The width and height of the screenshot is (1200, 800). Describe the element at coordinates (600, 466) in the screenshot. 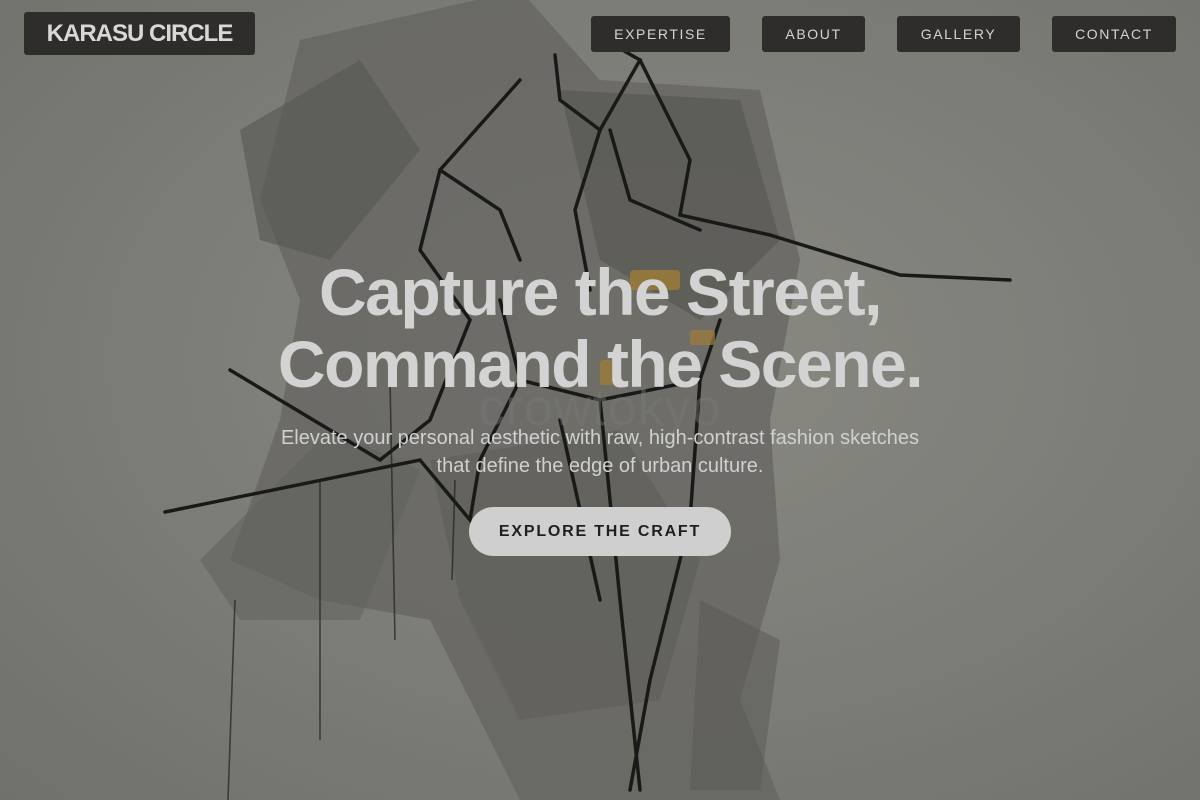

I see `hero-subtitle-line-2: that define the edge of urban culture.` at that location.